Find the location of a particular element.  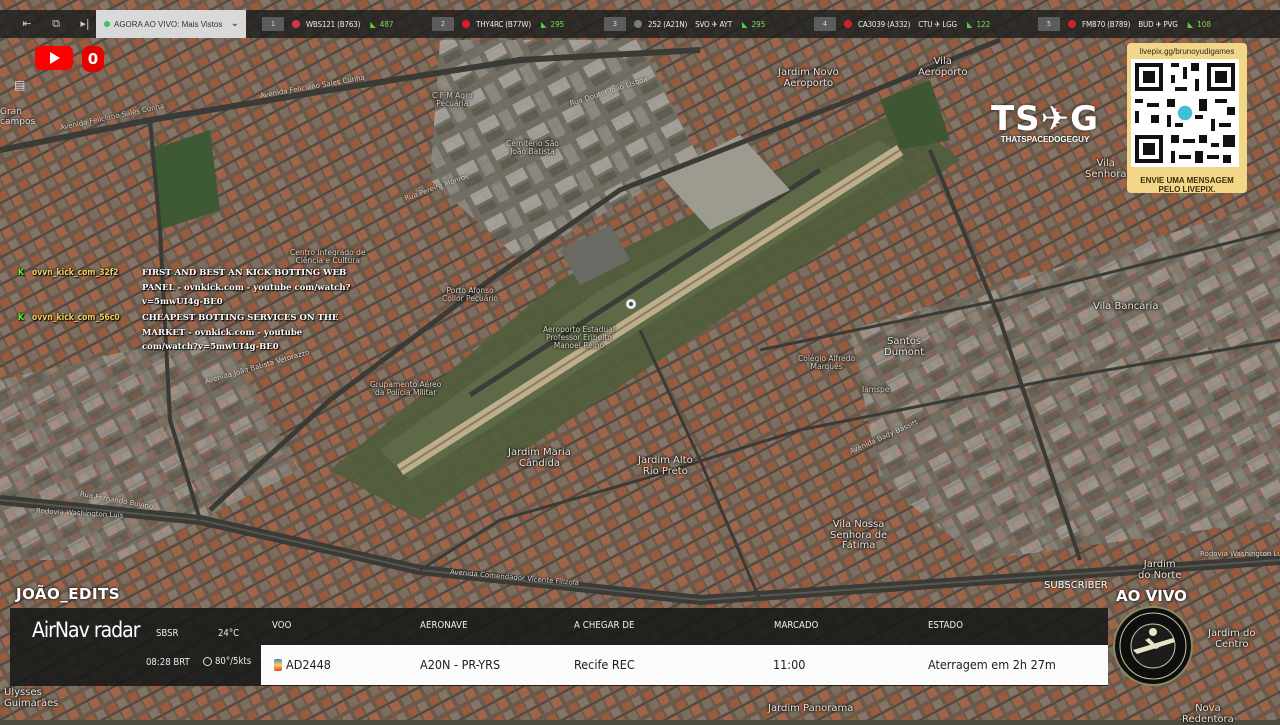

map-label-jardim-norte: Jardim do Norte is located at coordinates (1160, 570).